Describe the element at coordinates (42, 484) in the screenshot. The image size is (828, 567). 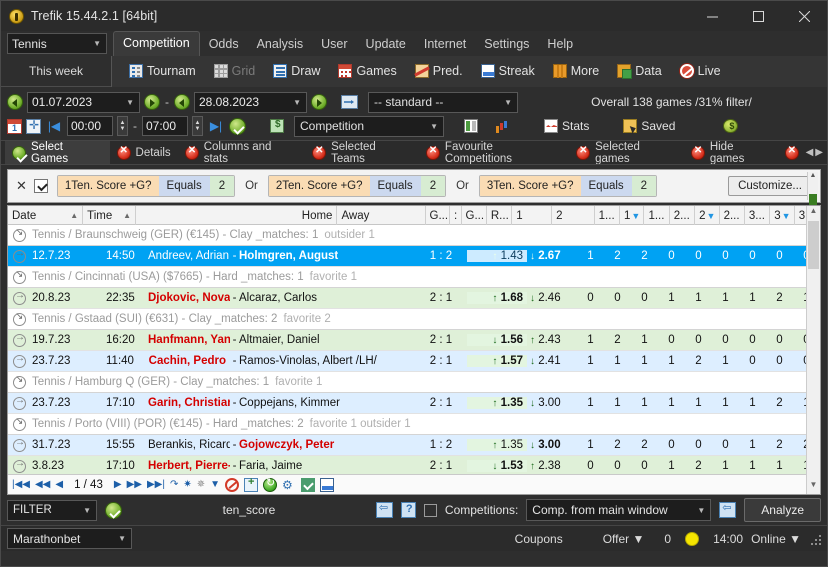
I see `pager-prev-page-button: ◀◀` at that location.